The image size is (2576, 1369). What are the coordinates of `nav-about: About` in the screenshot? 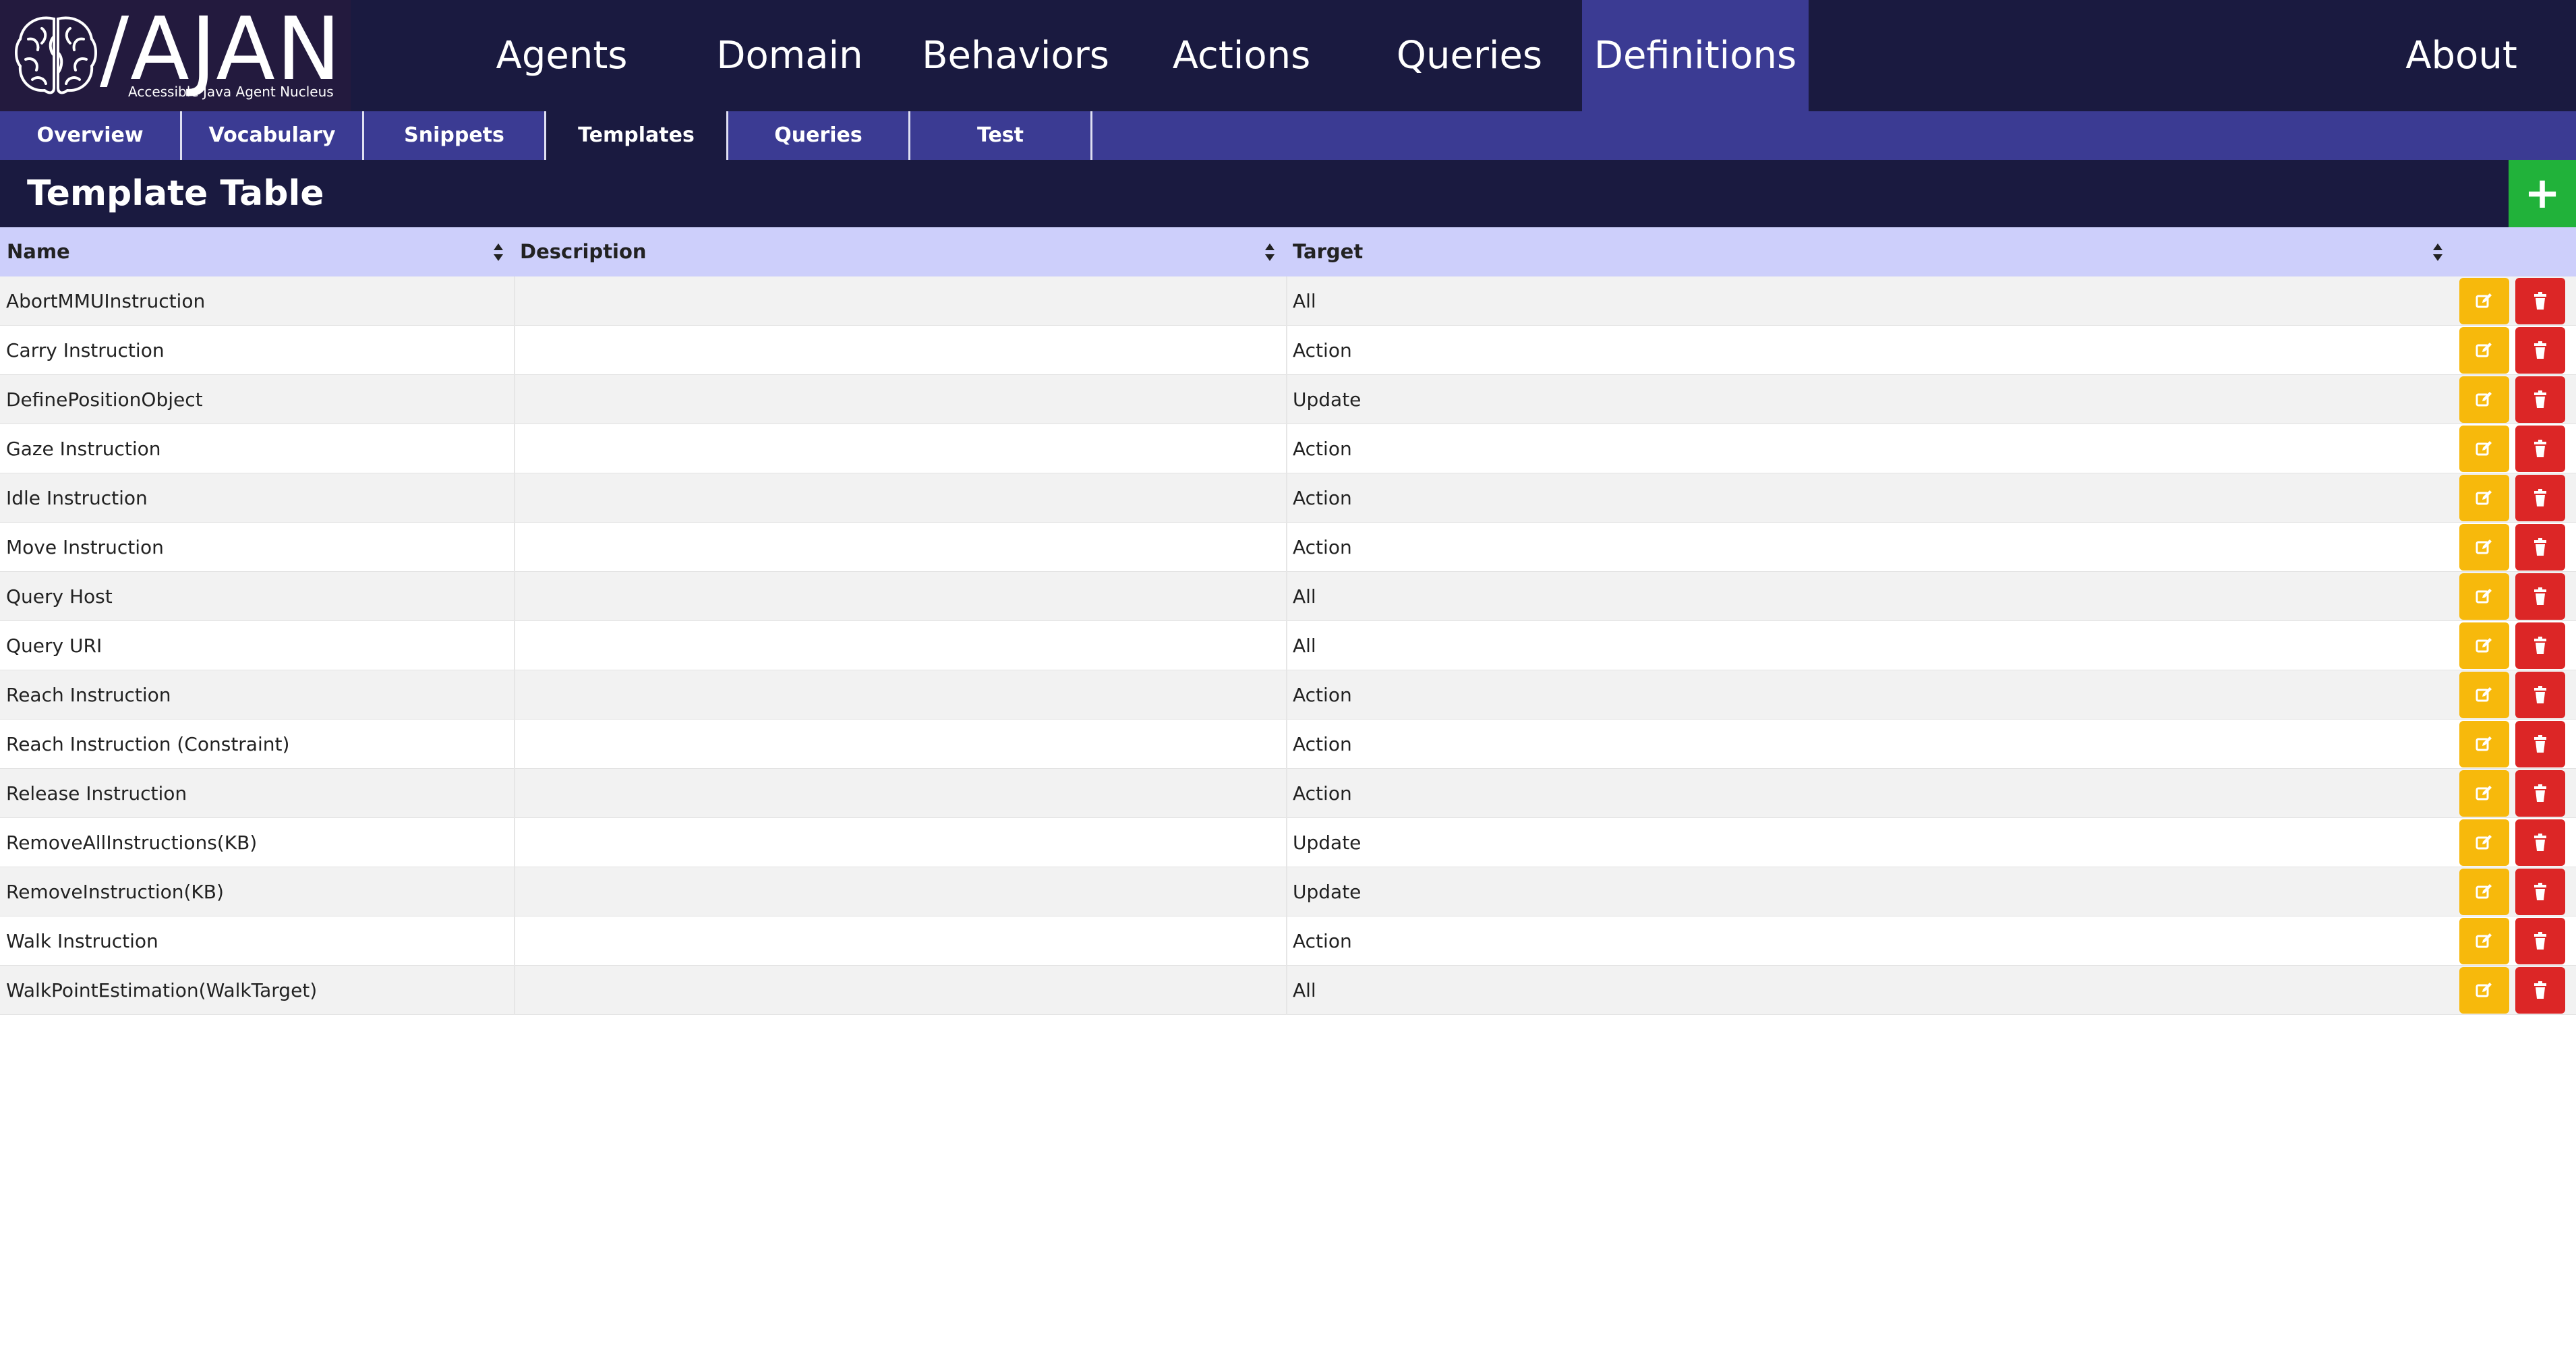 It's located at (2461, 56).